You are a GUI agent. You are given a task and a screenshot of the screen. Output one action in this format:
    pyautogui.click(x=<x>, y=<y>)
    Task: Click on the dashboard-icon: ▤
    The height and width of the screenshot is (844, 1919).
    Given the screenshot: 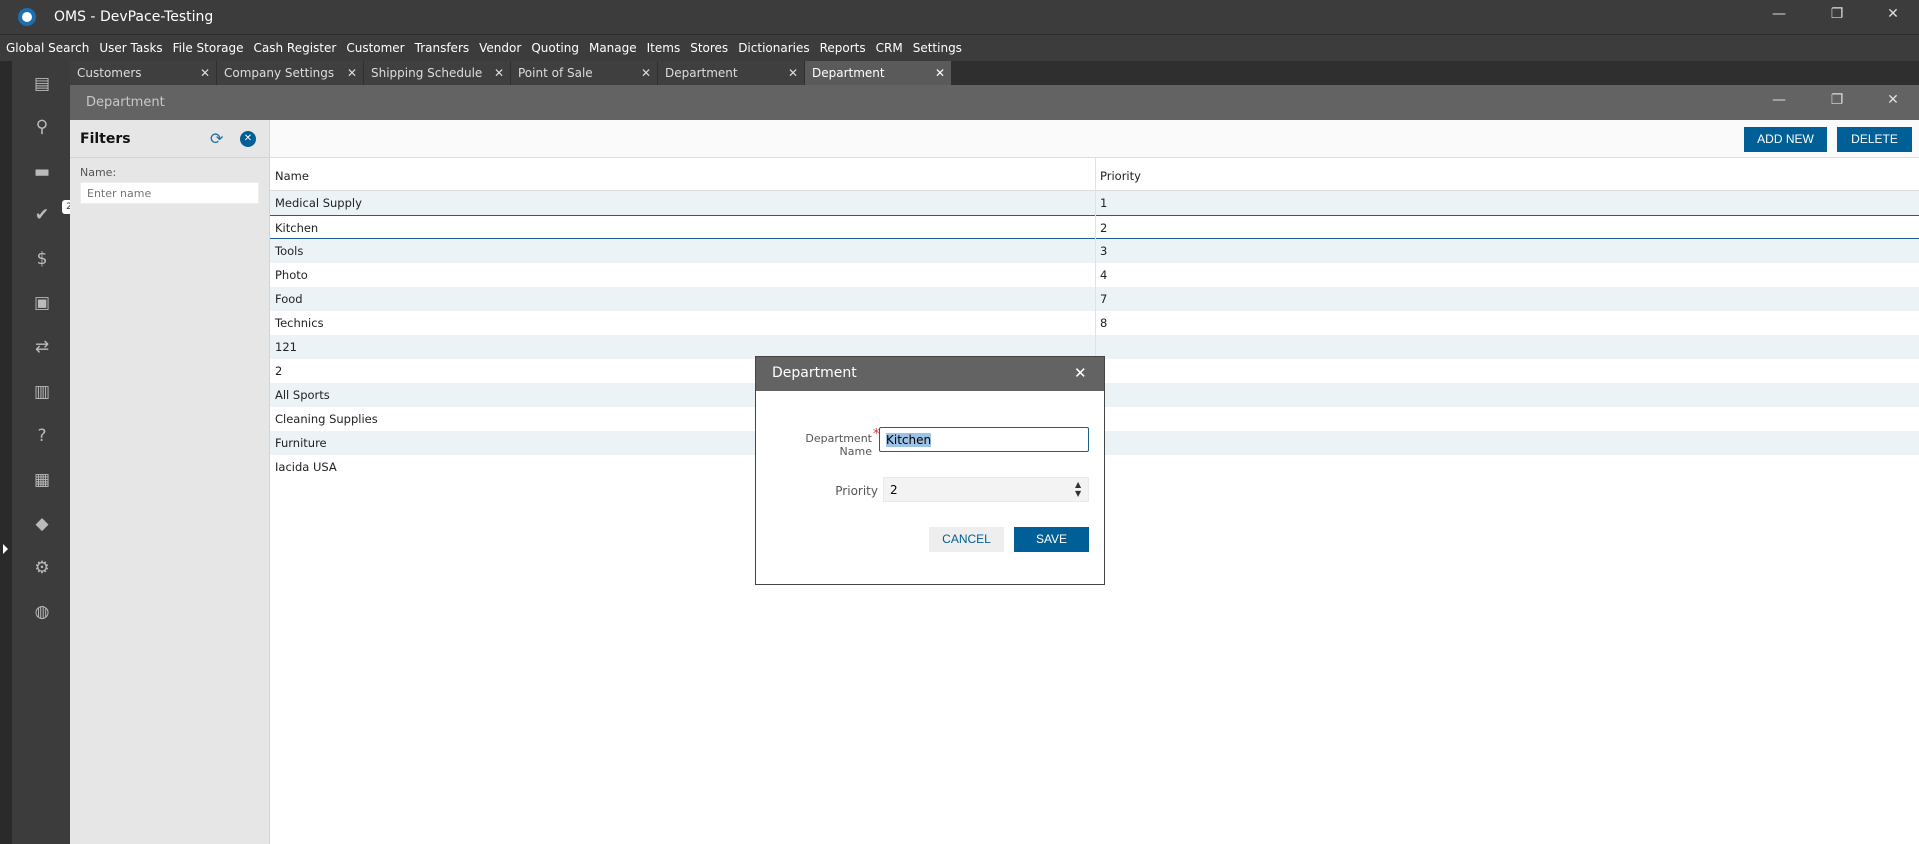 What is the action you would take?
    pyautogui.click(x=42, y=84)
    